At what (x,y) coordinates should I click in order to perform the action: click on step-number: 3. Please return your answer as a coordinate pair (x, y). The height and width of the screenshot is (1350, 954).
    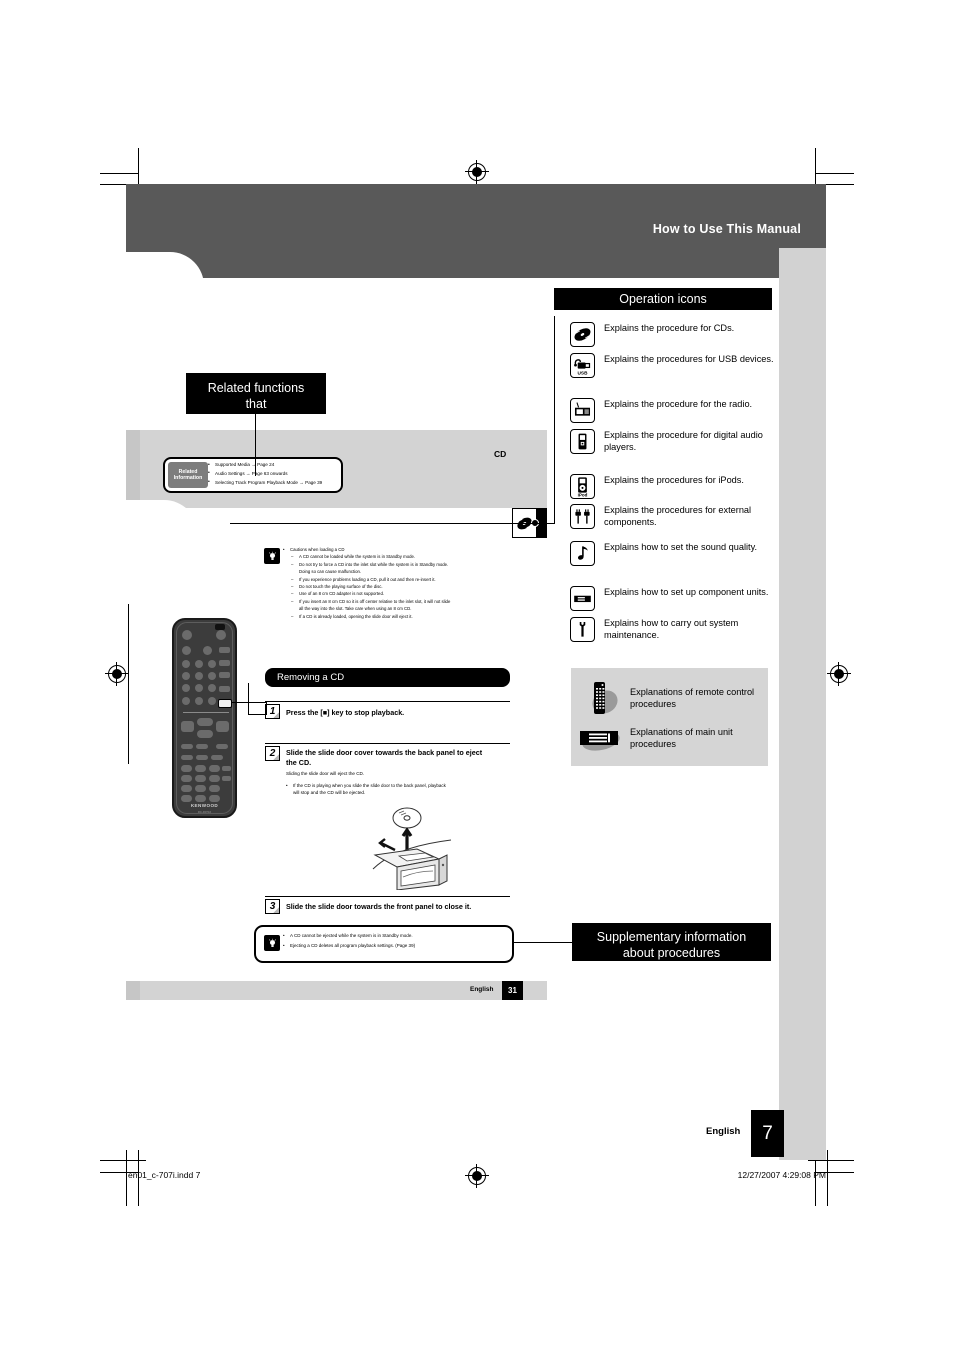
    Looking at the image, I should click on (272, 906).